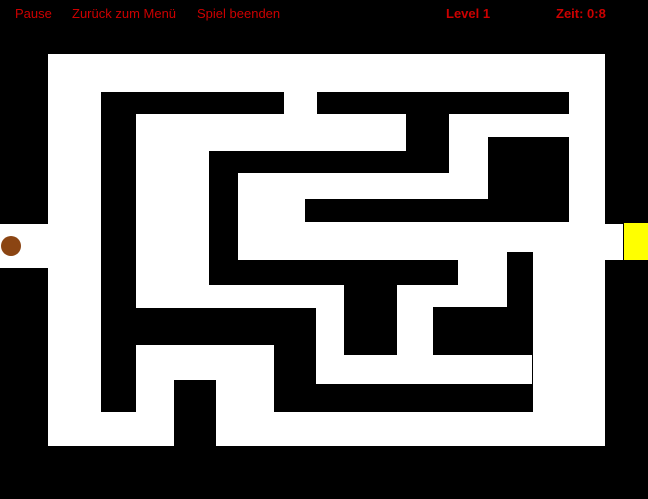 The width and height of the screenshot is (648, 499). I want to click on player-ball, so click(11, 246).